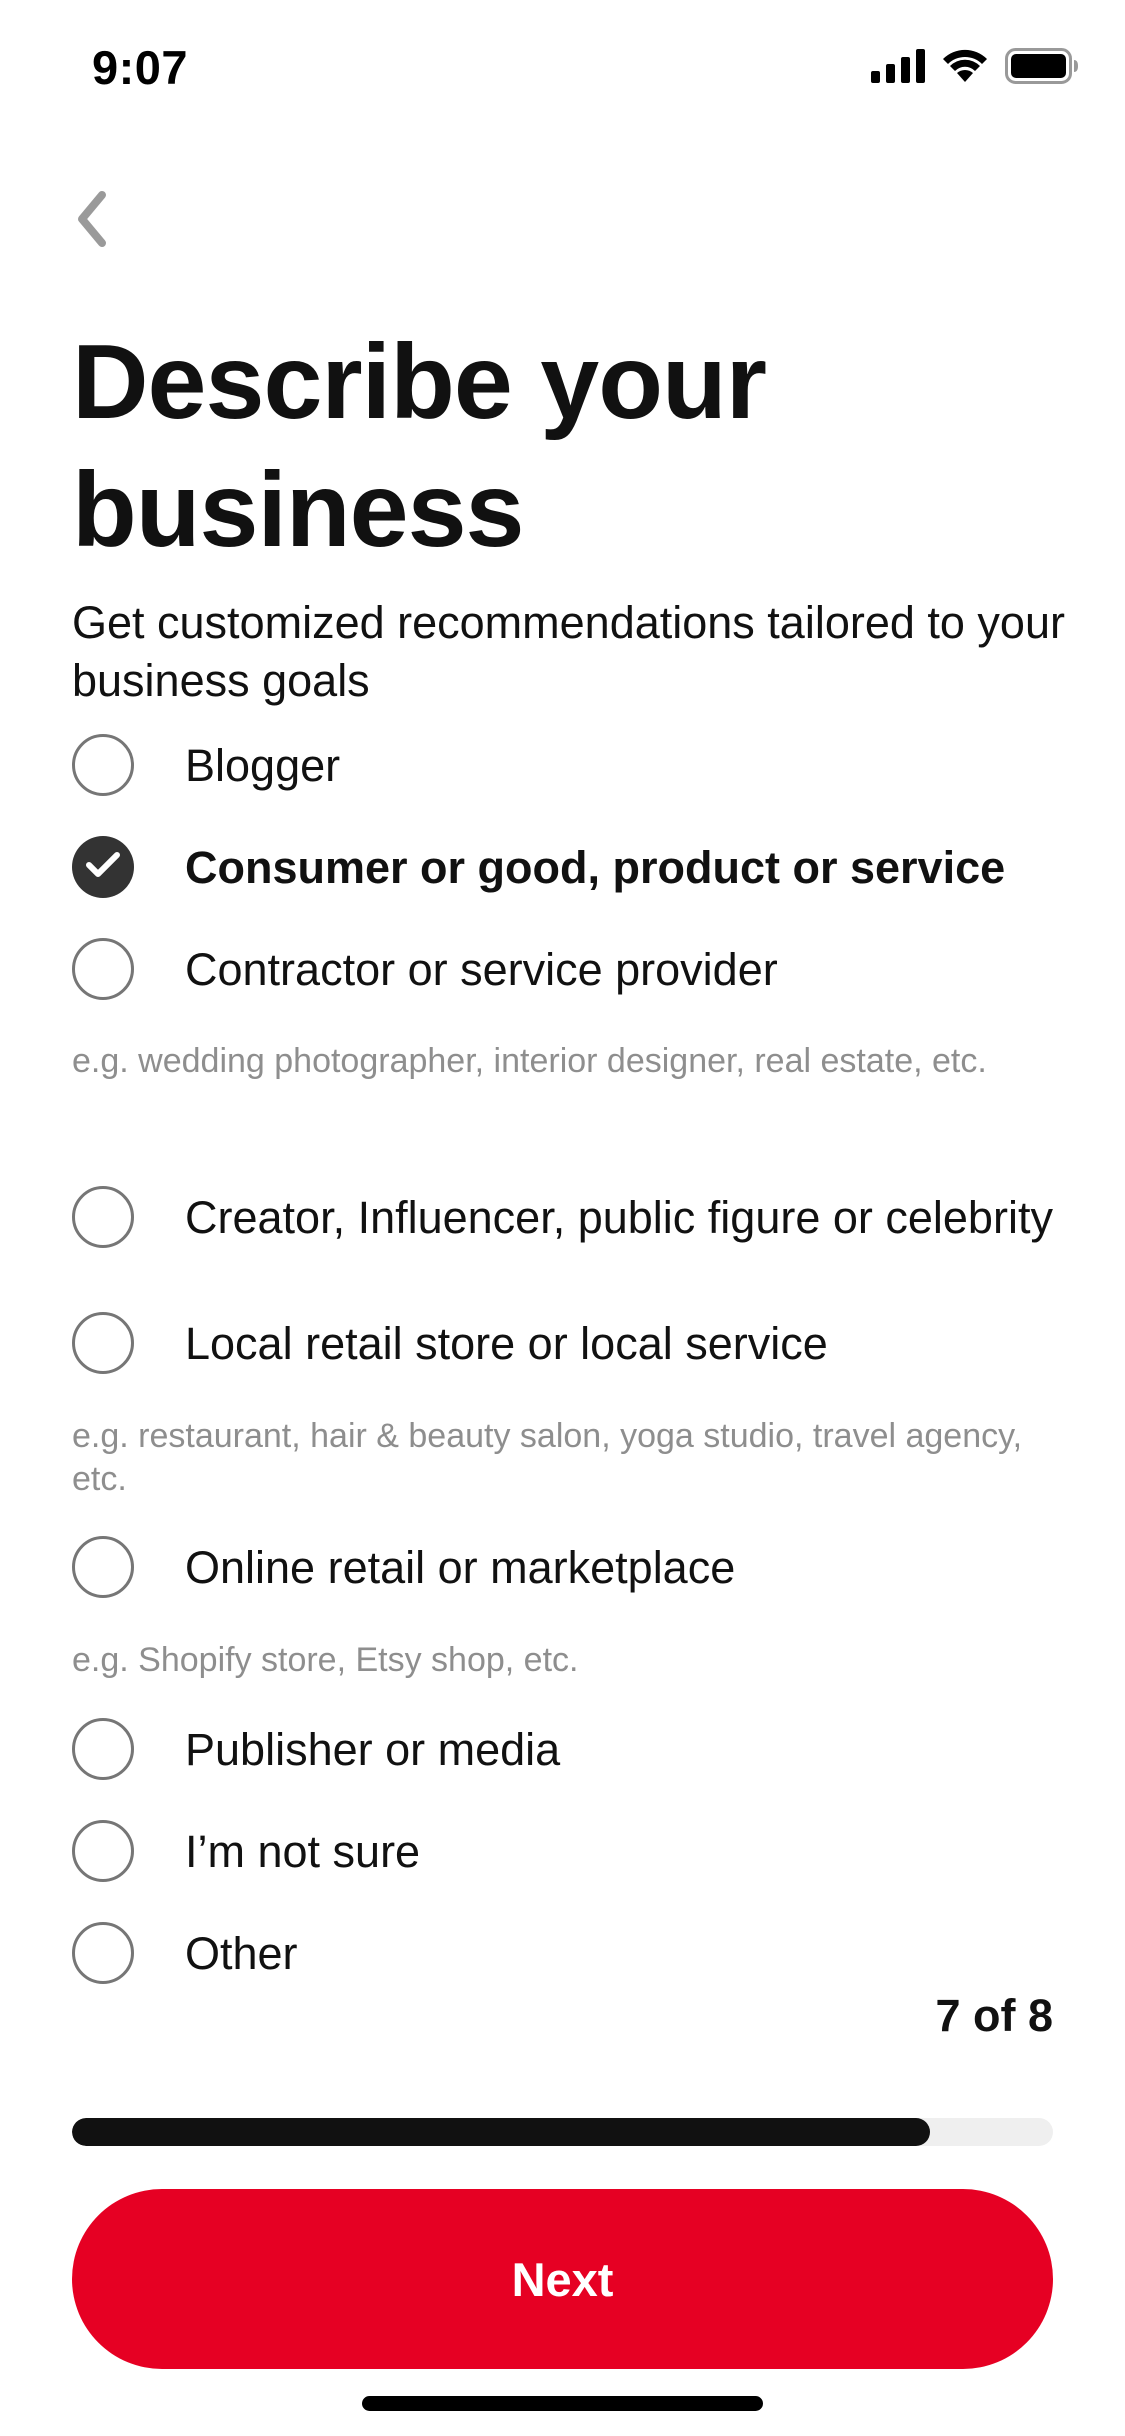  Describe the element at coordinates (263, 765) in the screenshot. I see `option-label: Blogger` at that location.